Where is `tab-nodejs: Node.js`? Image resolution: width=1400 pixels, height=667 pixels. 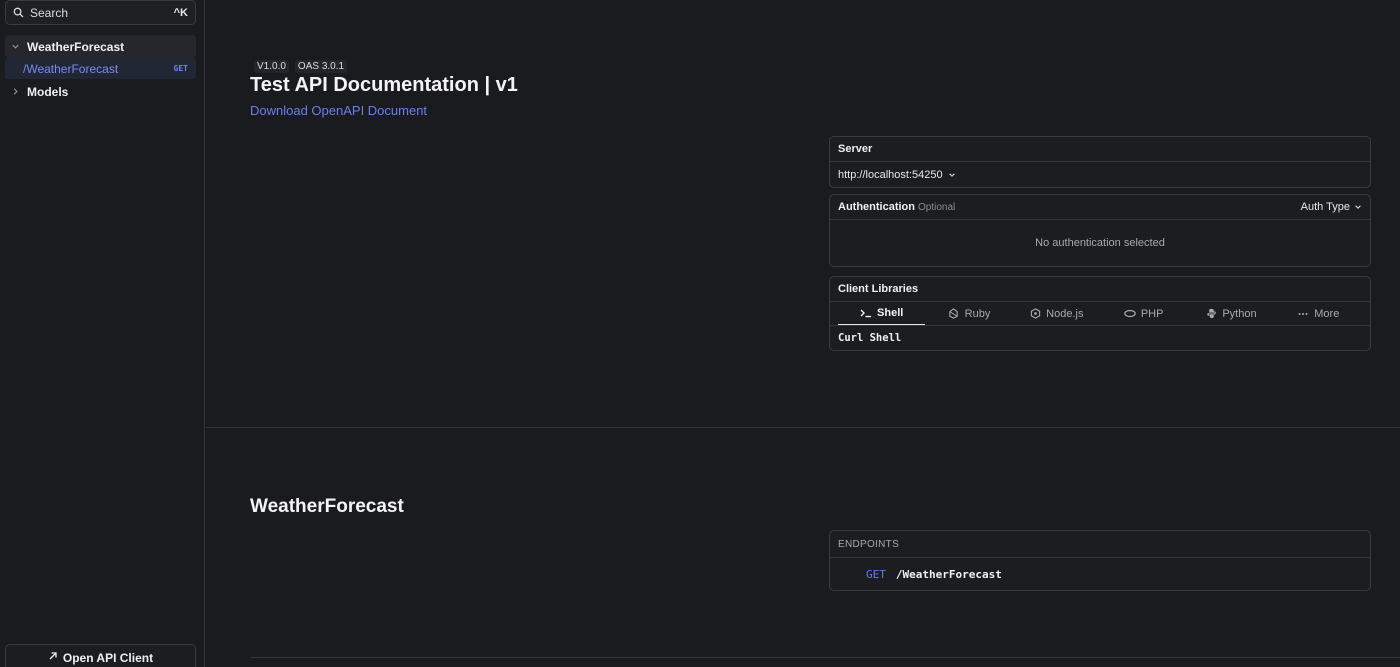
tab-nodejs: Node.js is located at coordinates (1056, 313).